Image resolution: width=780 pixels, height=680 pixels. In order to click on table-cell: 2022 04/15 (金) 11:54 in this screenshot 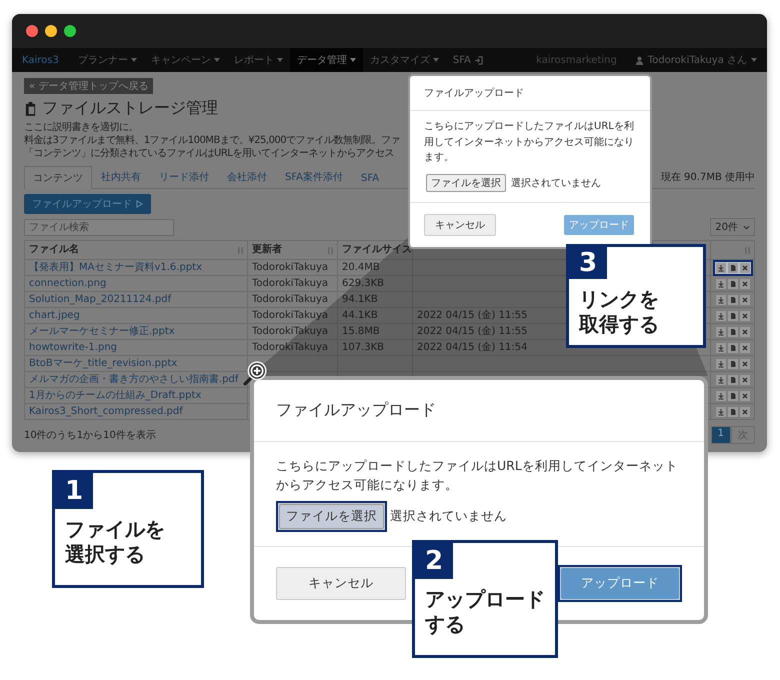, I will do `click(472, 347)`.